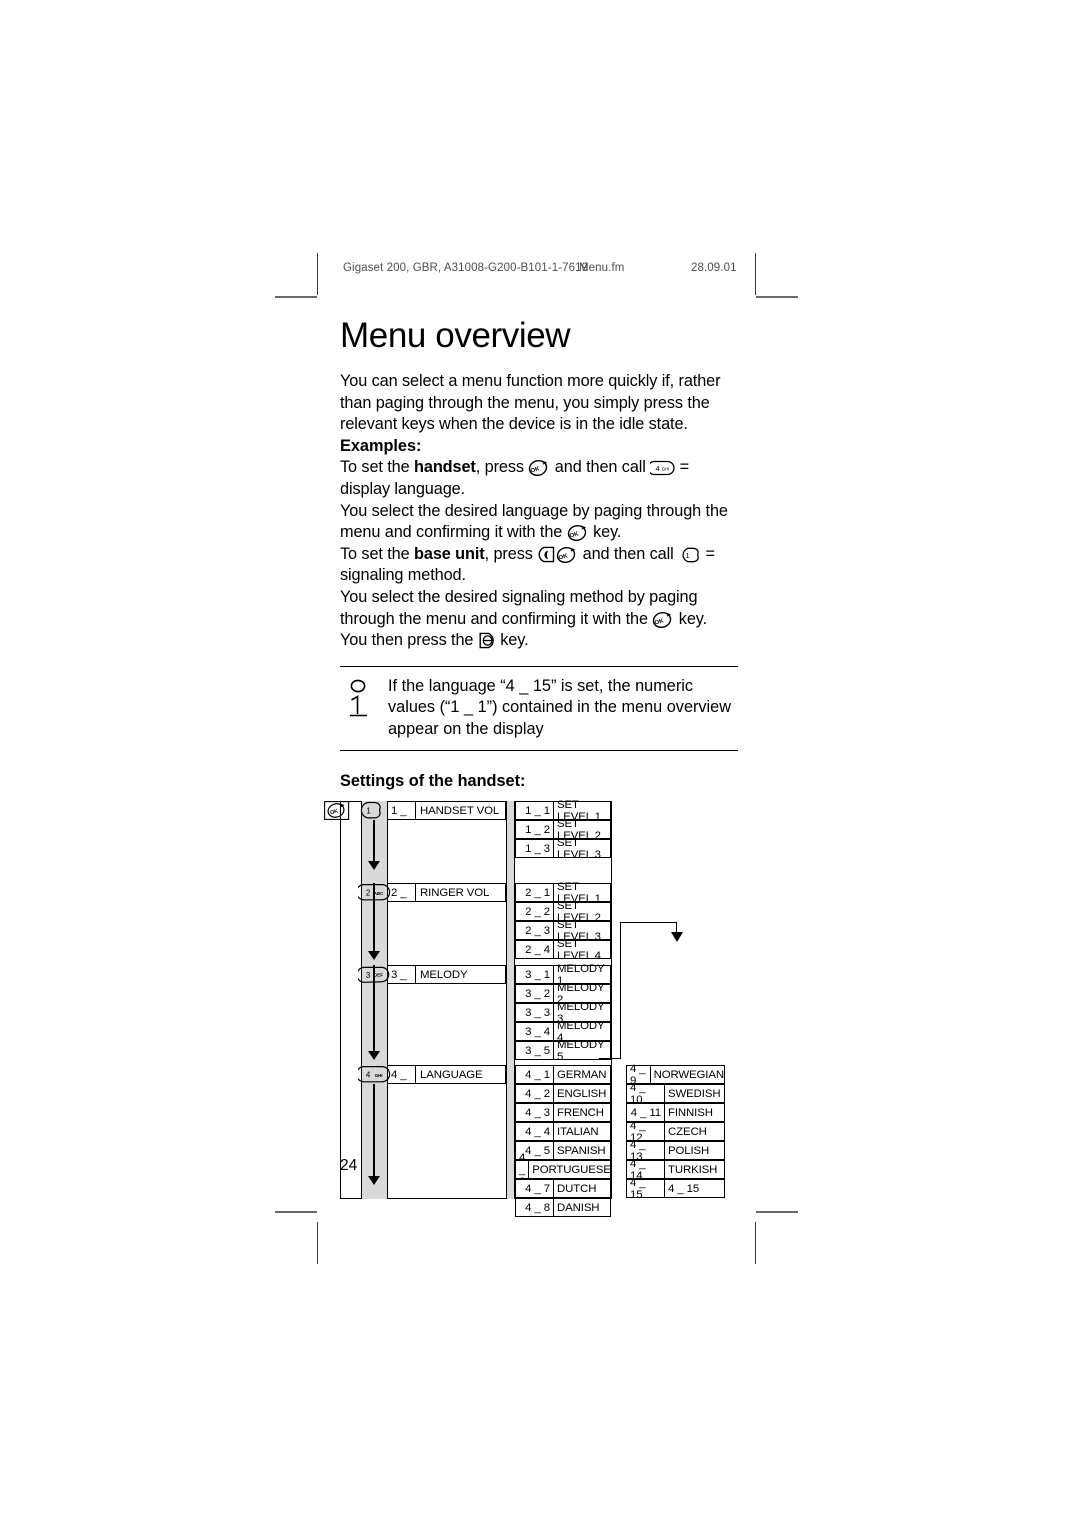 The image size is (1080, 1528). What do you see at coordinates (694, 1151) in the screenshot?
I see `submenu-item-label: POLISH` at bounding box center [694, 1151].